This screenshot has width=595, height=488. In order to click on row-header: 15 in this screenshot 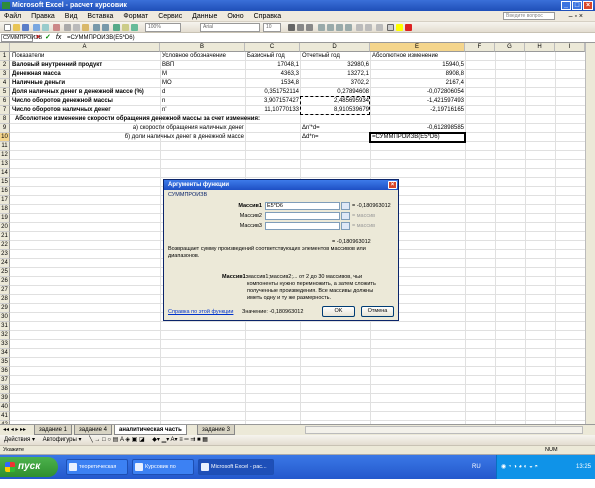, I will do `click(5, 182)`.